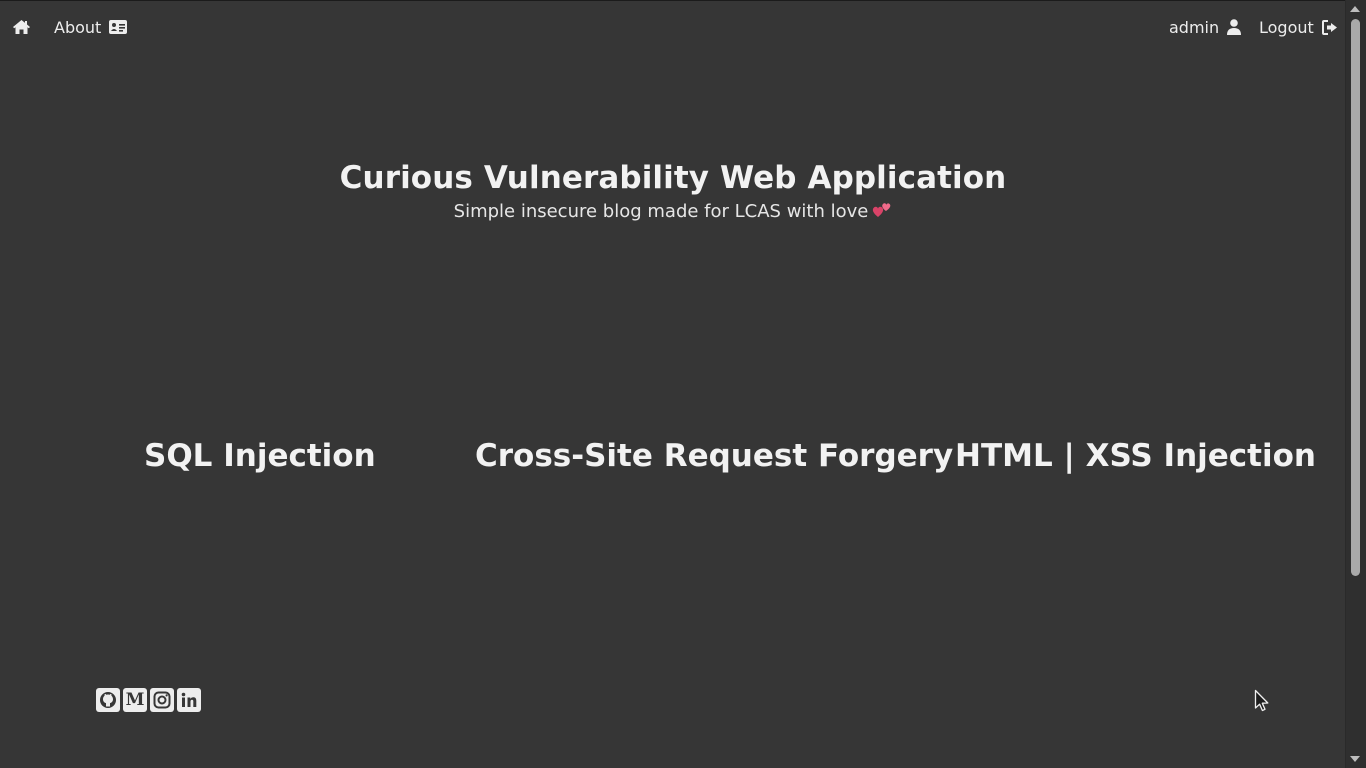  What do you see at coordinates (148, 700) in the screenshot?
I see `social-links: M` at bounding box center [148, 700].